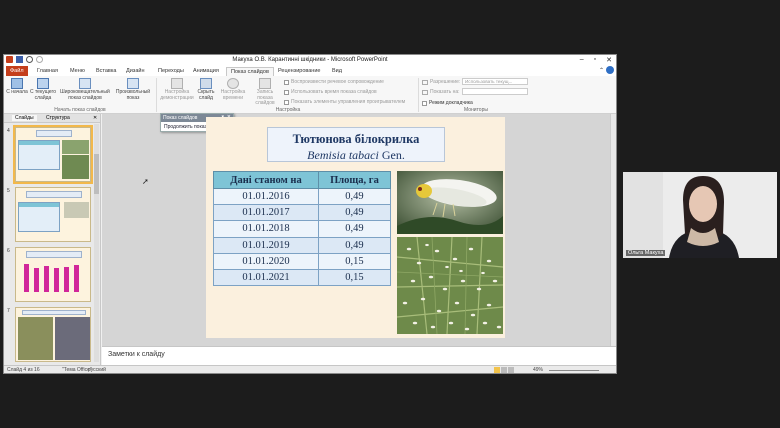 The image size is (780, 428). I want to click on language-indicator: русский, so click(97, 370).